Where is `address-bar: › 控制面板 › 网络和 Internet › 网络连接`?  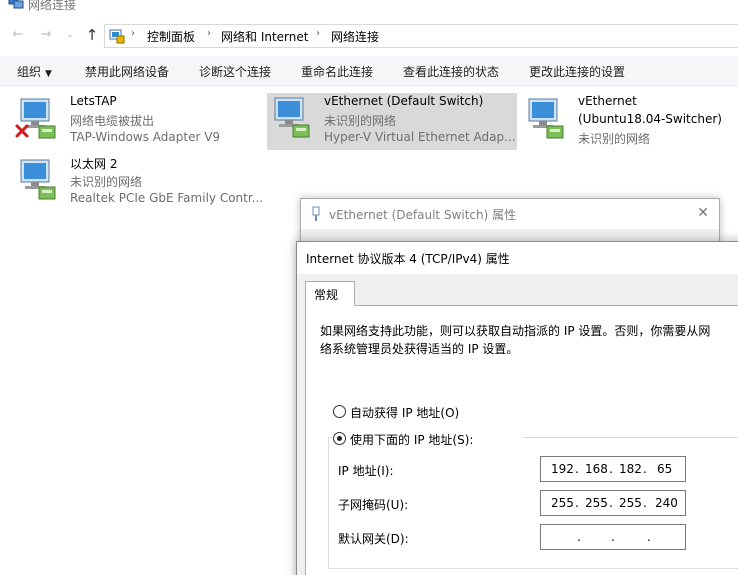 address-bar: › 控制面板 › 网络和 Internet › 网络连接 is located at coordinates (421, 36).